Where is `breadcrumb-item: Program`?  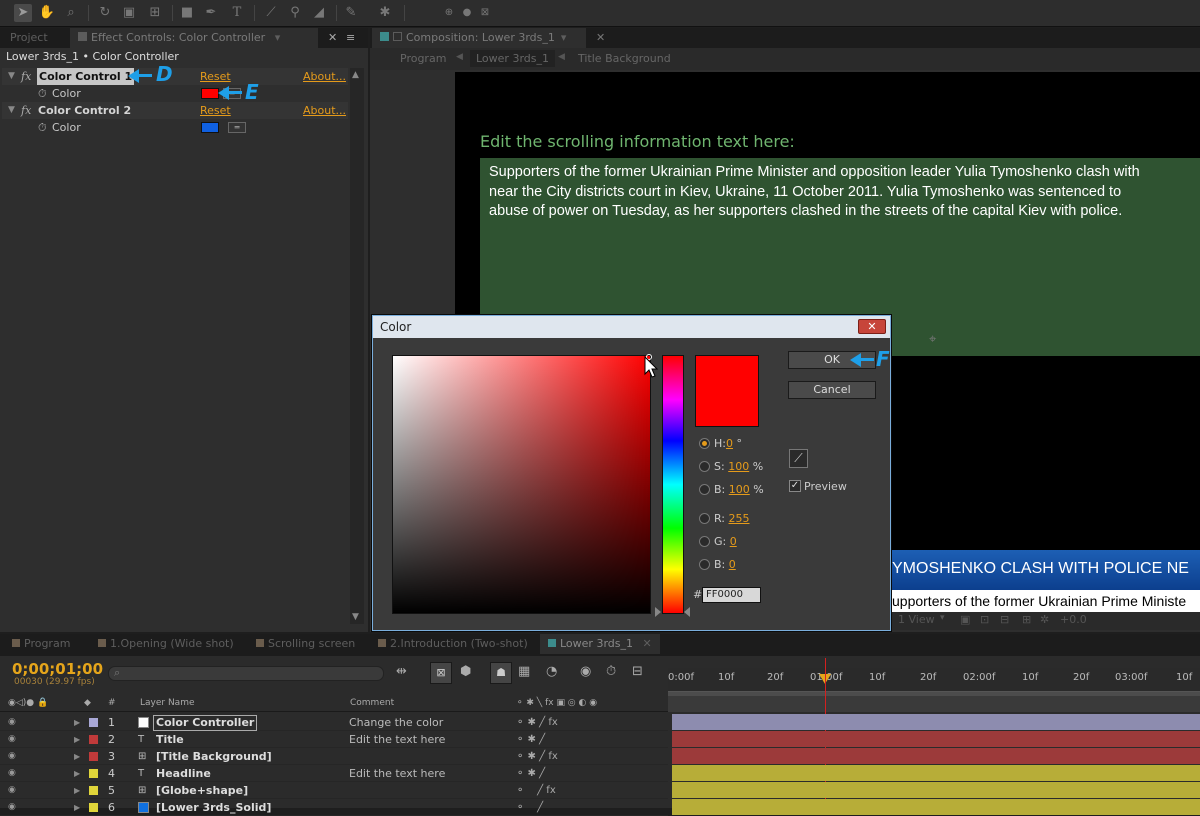
breadcrumb-item: Program is located at coordinates (423, 58).